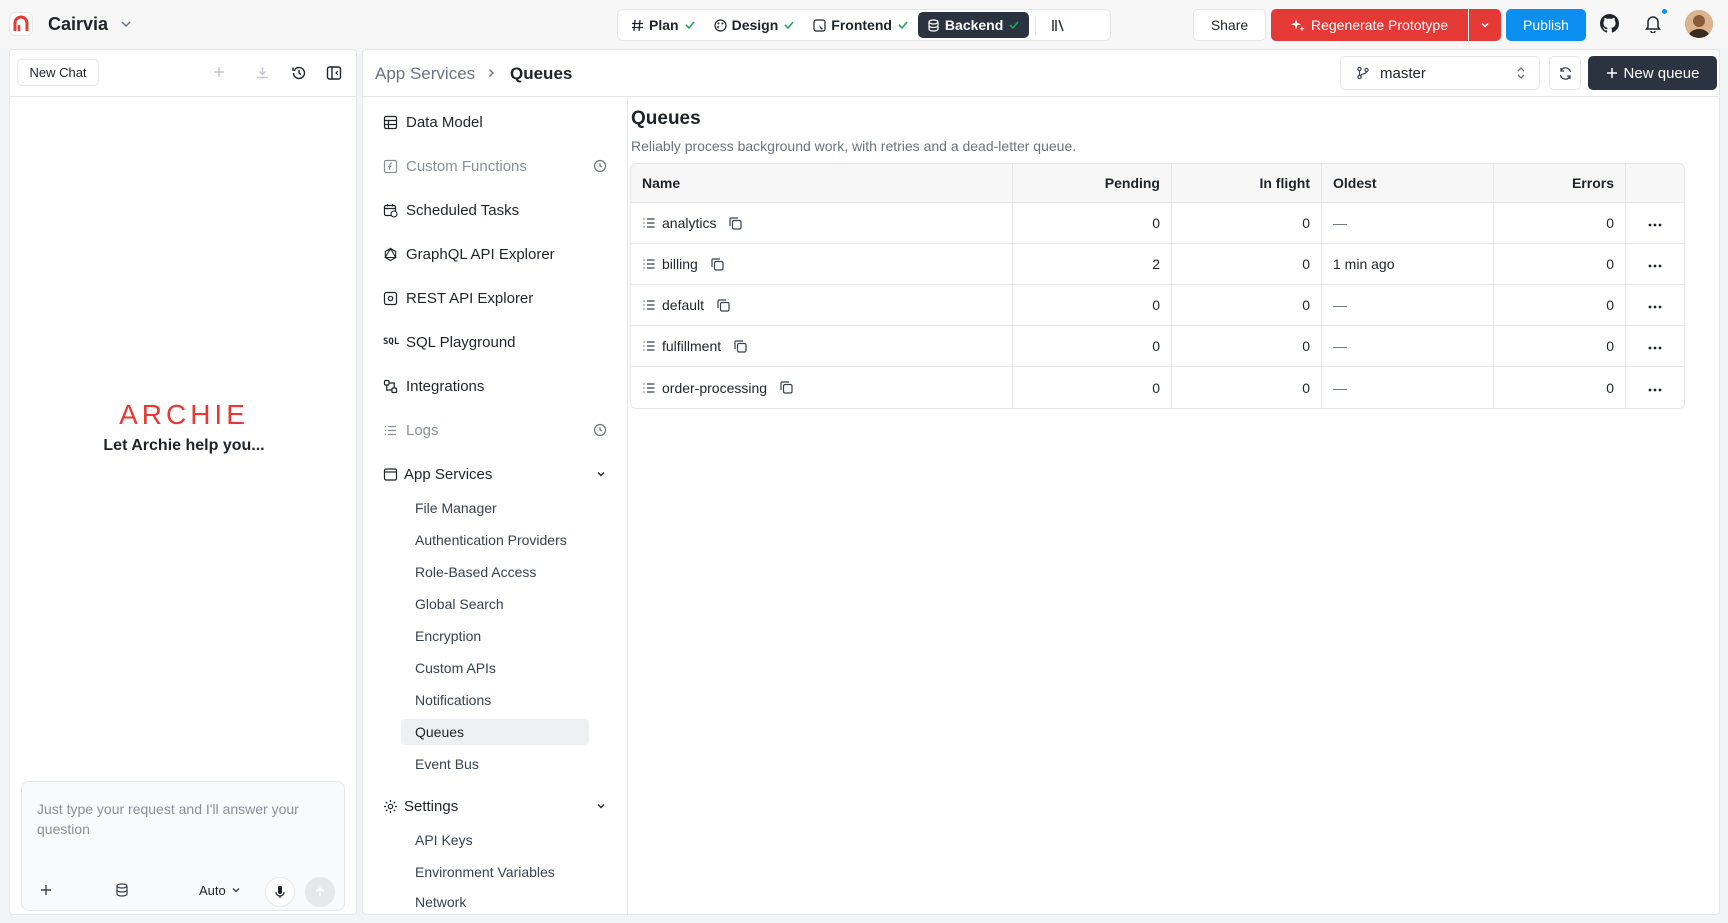 The image size is (1728, 923). What do you see at coordinates (495, 872) in the screenshot?
I see `nav-item-environment-variables: Environment Variables` at bounding box center [495, 872].